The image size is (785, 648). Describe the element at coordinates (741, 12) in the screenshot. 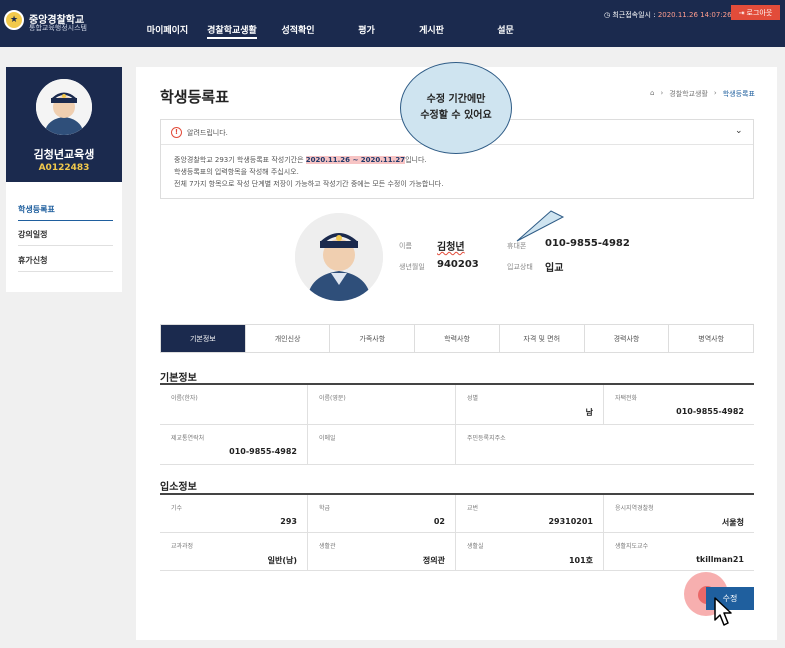

I see `logout-icon: ⇥` at that location.